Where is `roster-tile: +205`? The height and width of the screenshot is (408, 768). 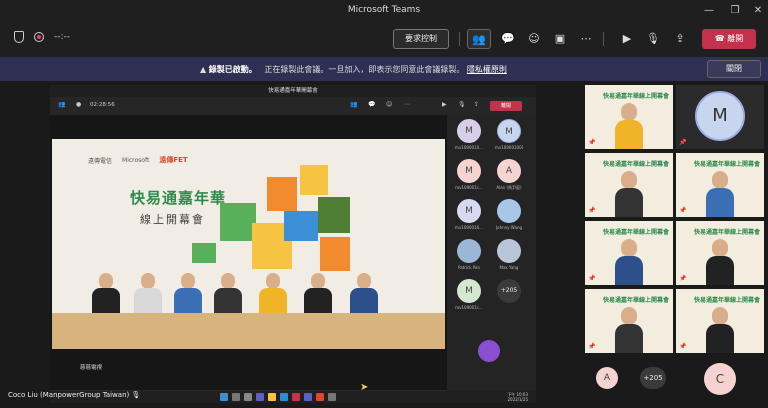
roster-tile: +205 is located at coordinates (509, 292).